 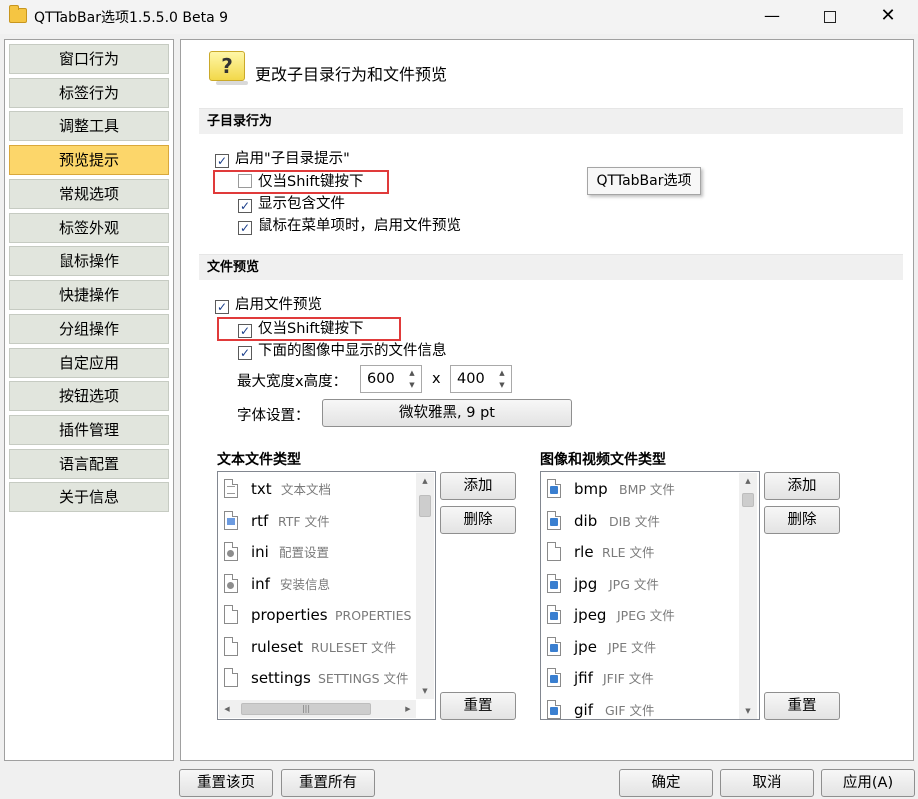 I want to click on sidebar-item-apps: 自定应用, so click(x=89, y=363).